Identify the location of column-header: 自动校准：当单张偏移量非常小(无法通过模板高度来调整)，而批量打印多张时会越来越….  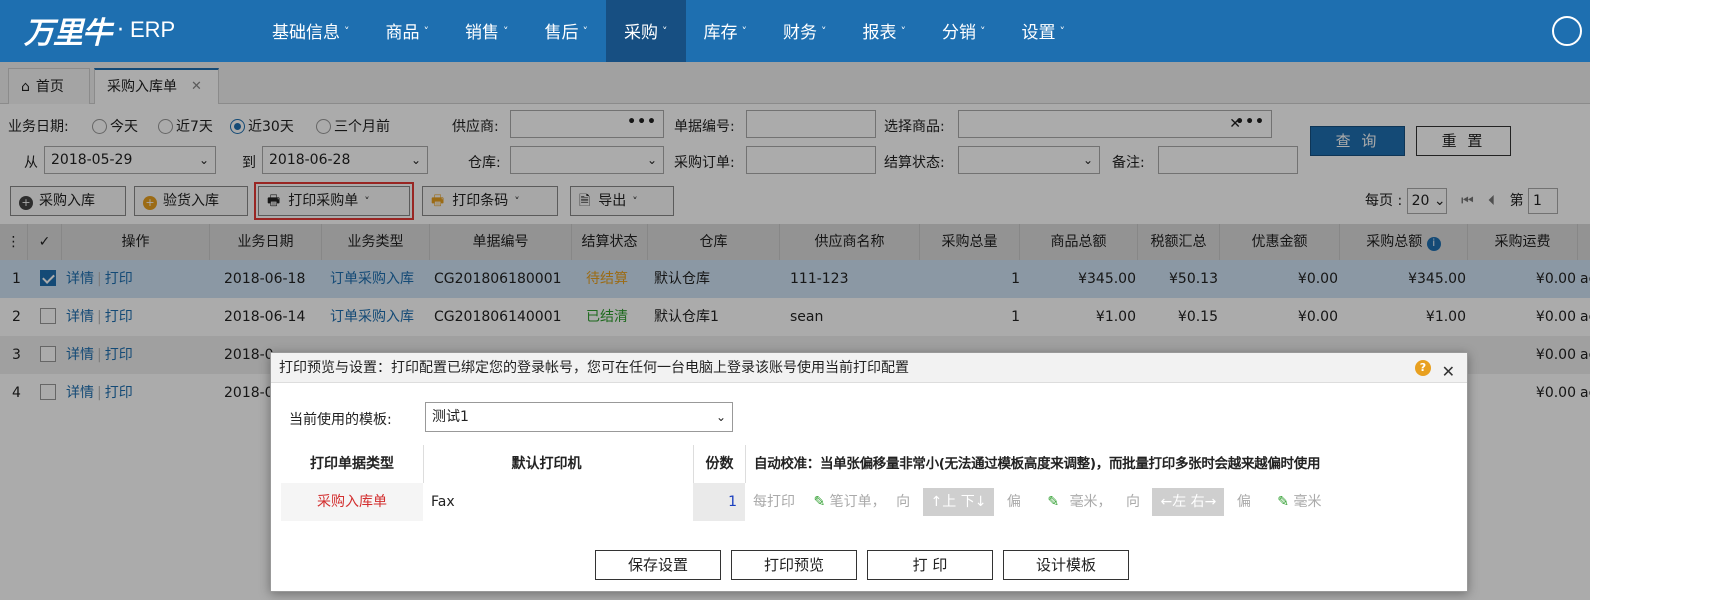
(1103, 464).